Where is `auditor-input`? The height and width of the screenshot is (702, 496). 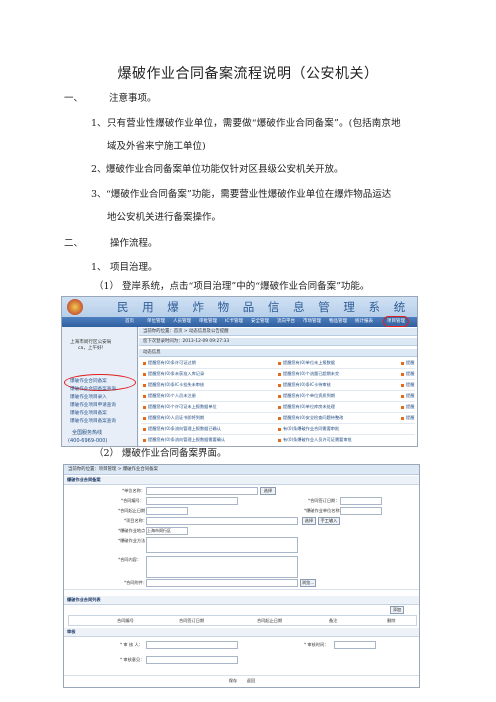 auditor-input is located at coordinates (192, 645).